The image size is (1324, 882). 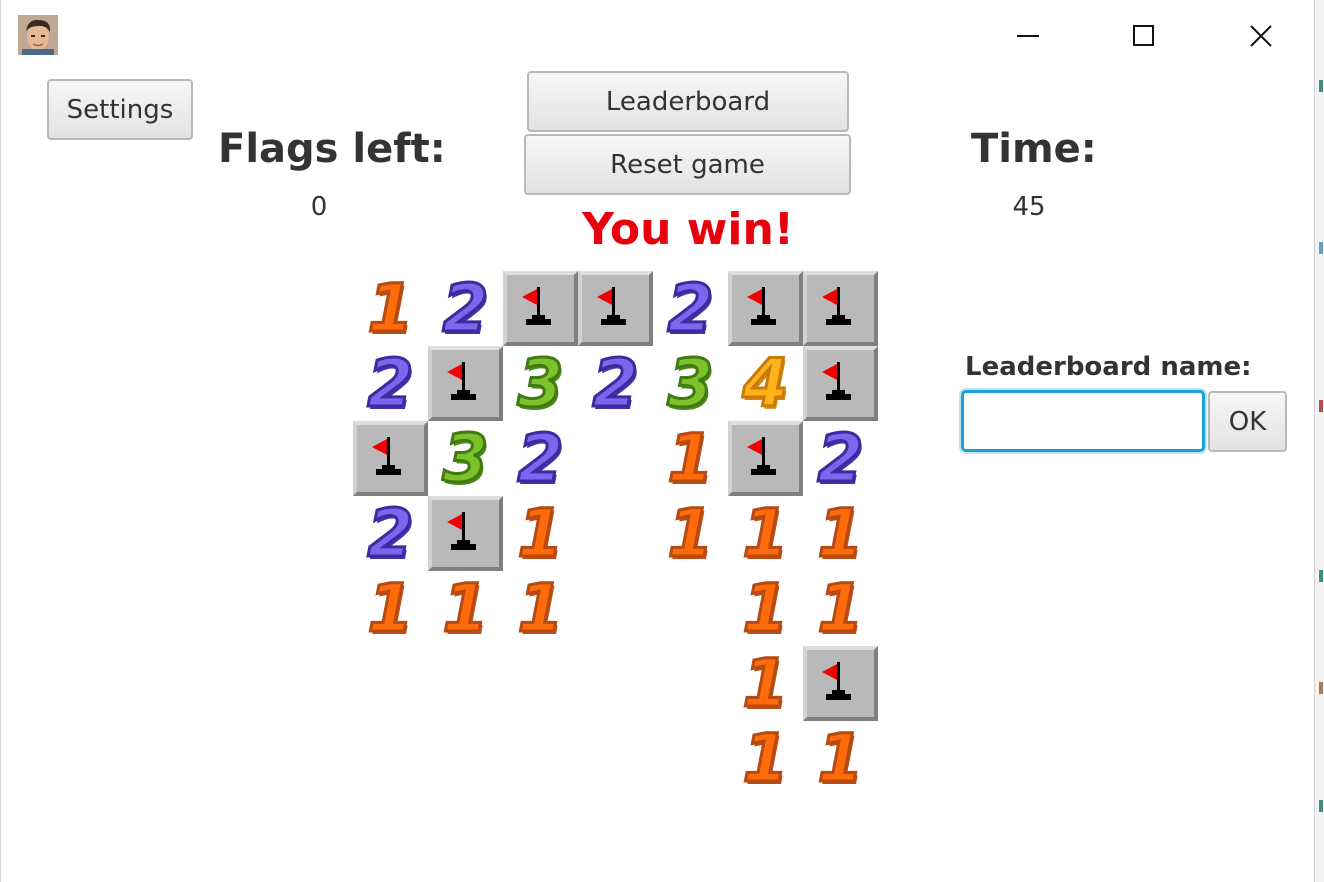 I want to click on time-value: 45, so click(x=1029, y=207).